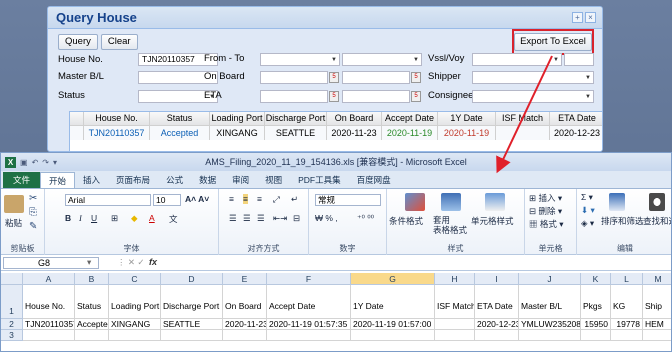  Describe the element at coordinates (55, 162) in the screenshot. I see `customize-icon: ▾` at that location.